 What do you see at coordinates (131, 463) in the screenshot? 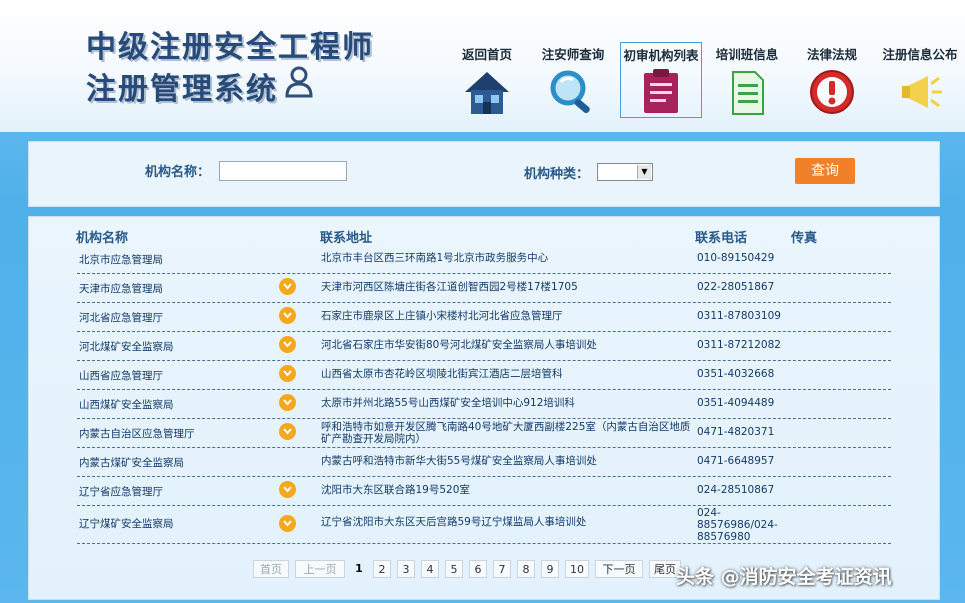
I see `org-name-cell: 内蒙古煤矿安全监察局` at bounding box center [131, 463].